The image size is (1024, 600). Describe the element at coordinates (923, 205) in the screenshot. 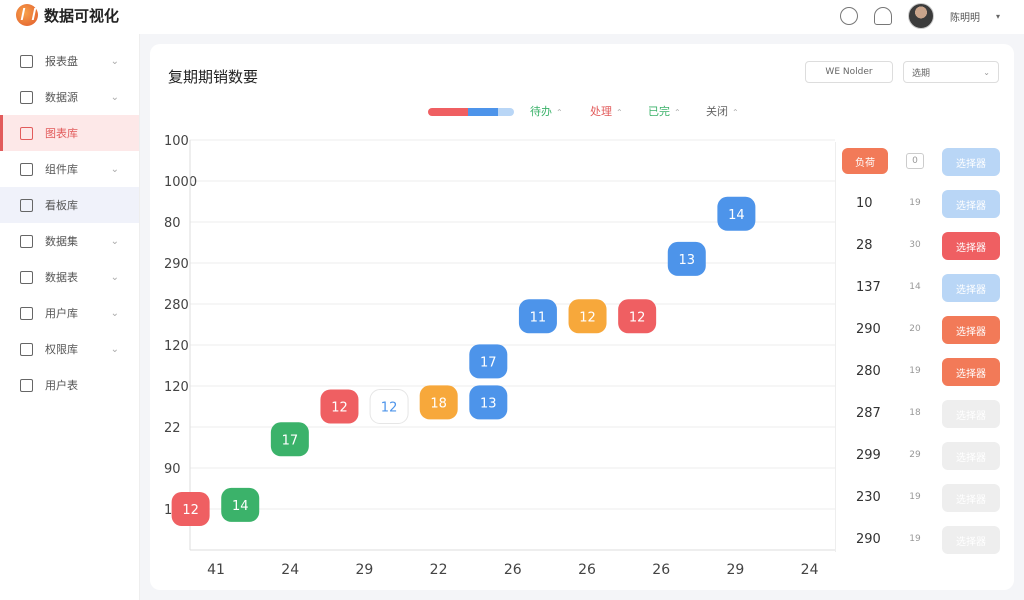

I see `table-row: 10 19 选择器` at that location.